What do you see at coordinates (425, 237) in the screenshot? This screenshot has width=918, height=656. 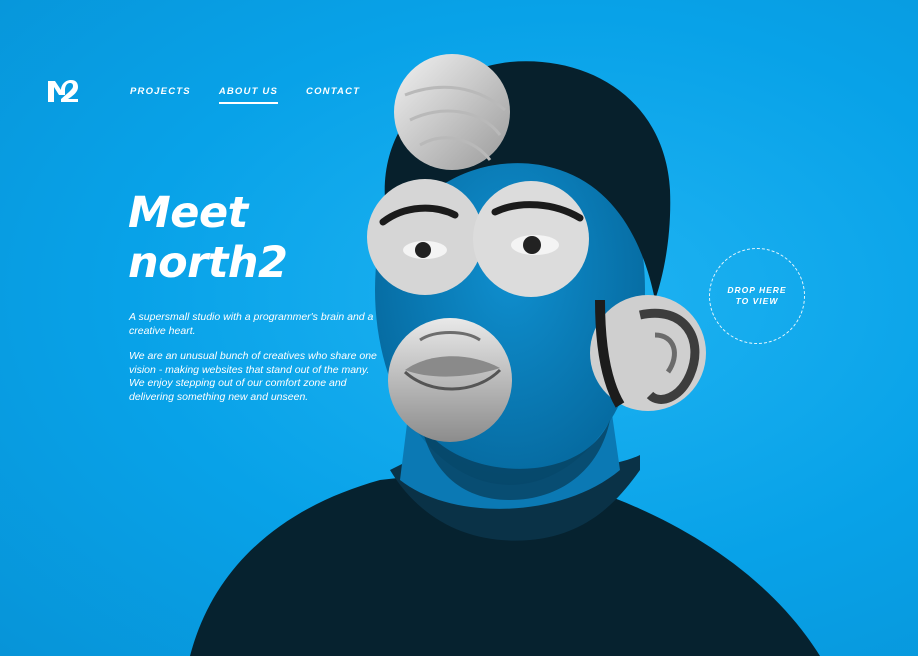 I see `left-eye-cutout-circle` at bounding box center [425, 237].